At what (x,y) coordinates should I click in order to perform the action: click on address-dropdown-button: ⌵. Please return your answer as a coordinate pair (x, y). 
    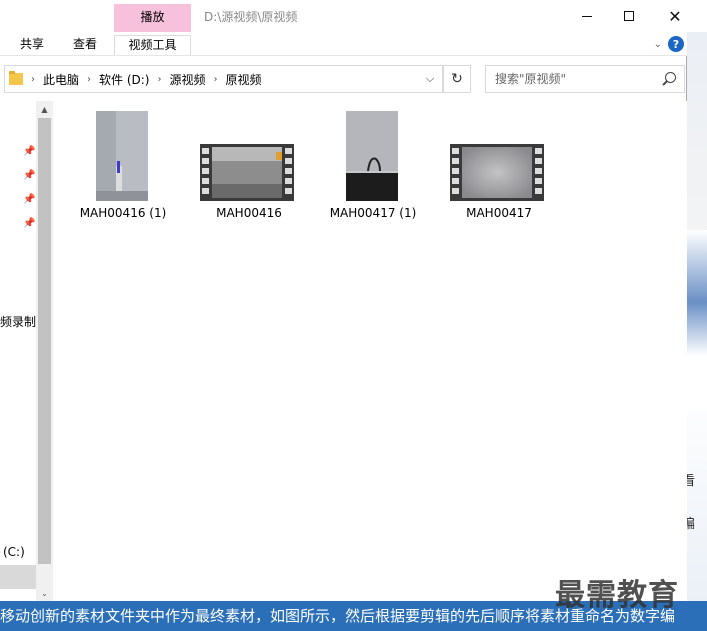
    Looking at the image, I should click on (430, 79).